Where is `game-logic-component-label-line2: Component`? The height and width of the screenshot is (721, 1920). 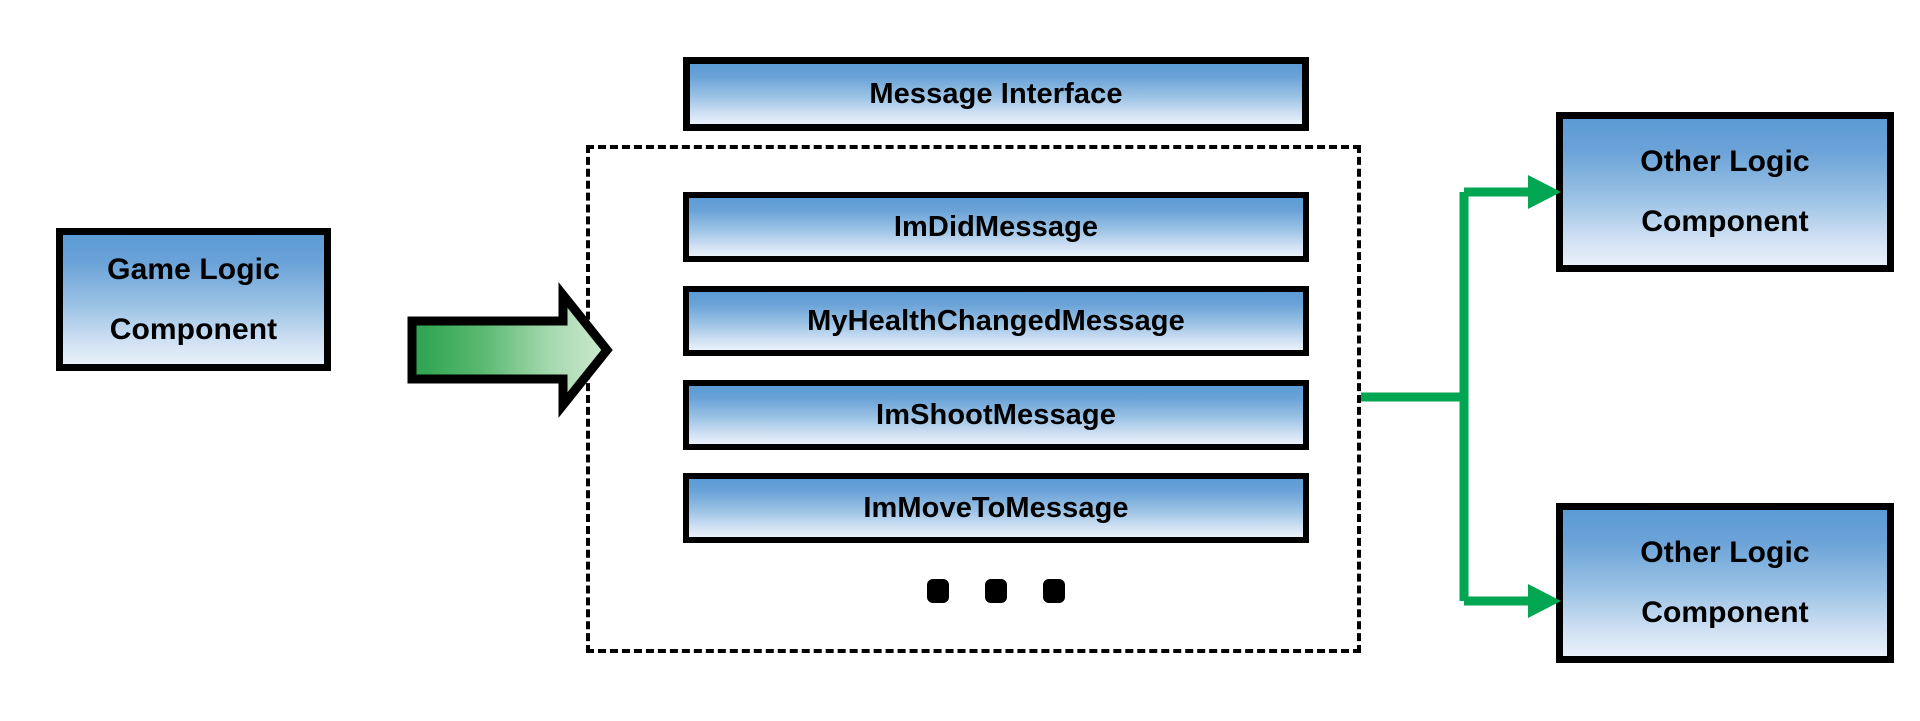 game-logic-component-label-line2: Component is located at coordinates (193, 329).